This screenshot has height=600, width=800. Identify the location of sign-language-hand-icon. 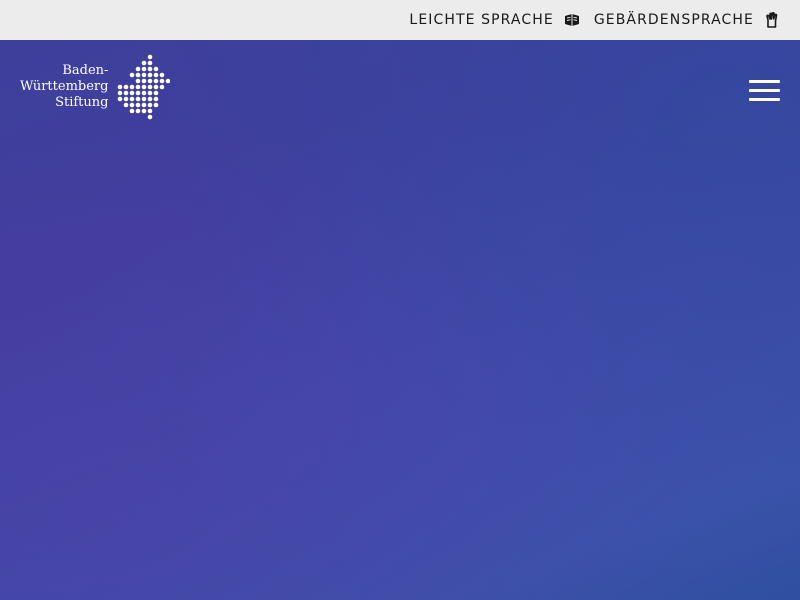
(772, 20).